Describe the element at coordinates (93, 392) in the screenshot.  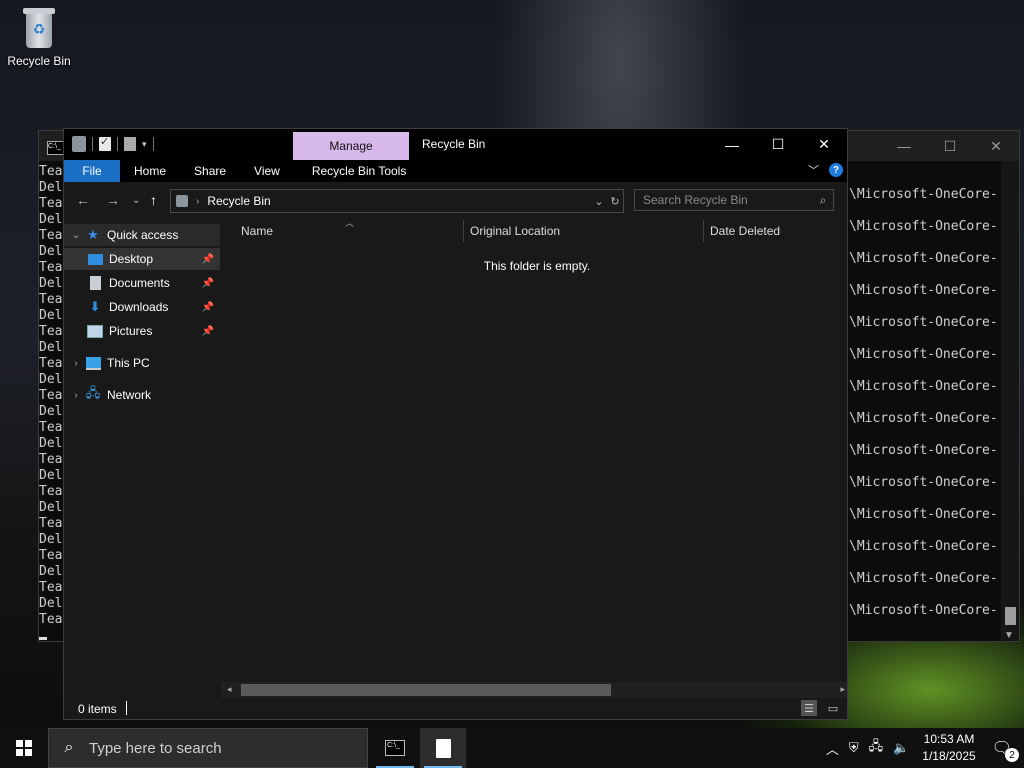
I see `network-icon: 🖧` at that location.